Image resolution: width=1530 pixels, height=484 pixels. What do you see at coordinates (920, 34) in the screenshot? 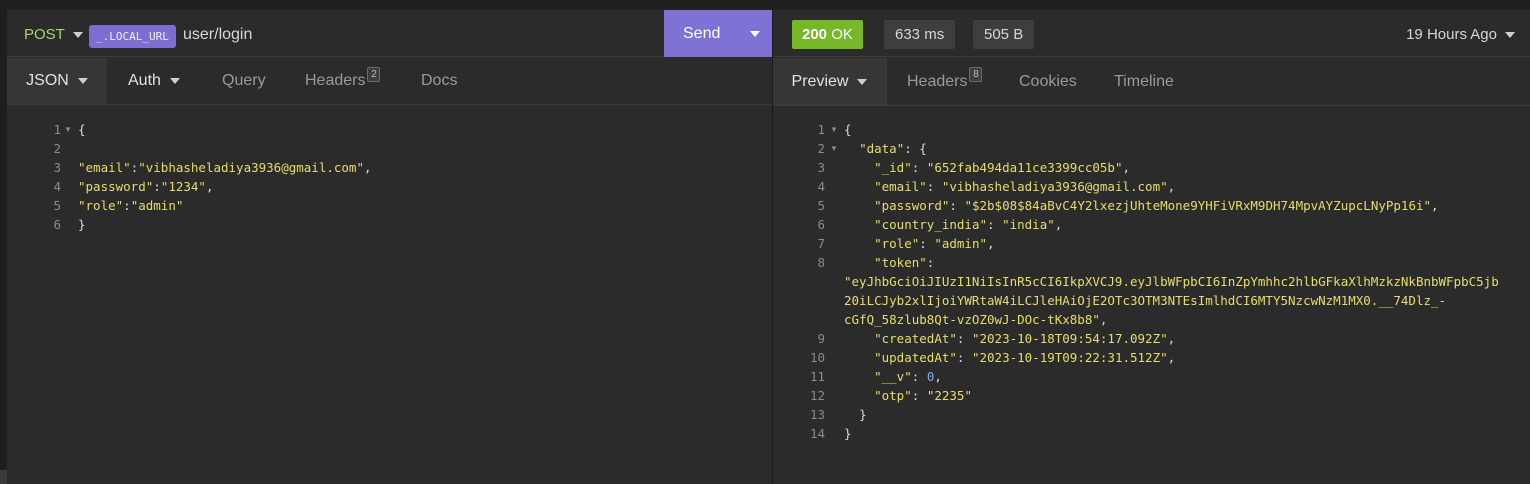
I see `response-time-badge: 633 ms` at bounding box center [920, 34].